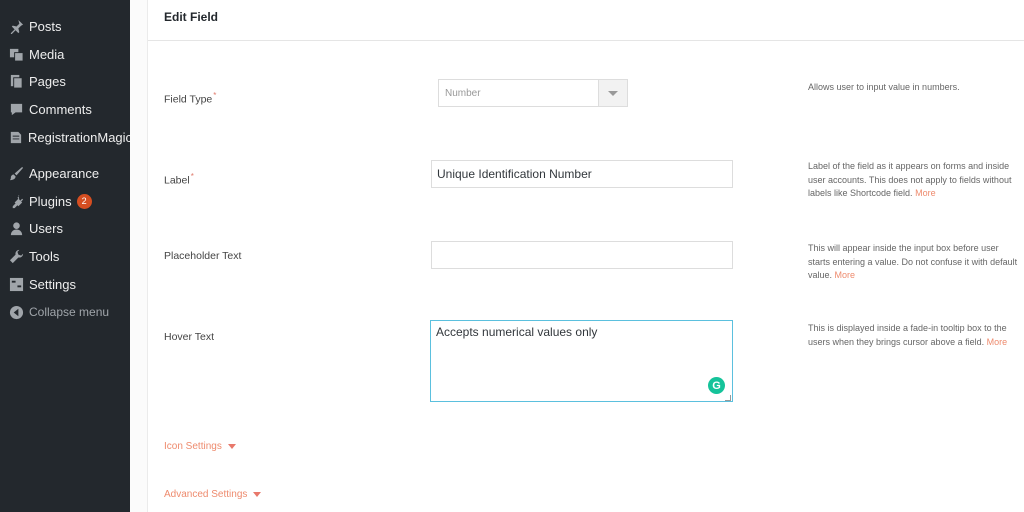 This screenshot has width=1024, height=512. What do you see at coordinates (997, 342) in the screenshot?
I see `hover-text-more-link: More` at bounding box center [997, 342].